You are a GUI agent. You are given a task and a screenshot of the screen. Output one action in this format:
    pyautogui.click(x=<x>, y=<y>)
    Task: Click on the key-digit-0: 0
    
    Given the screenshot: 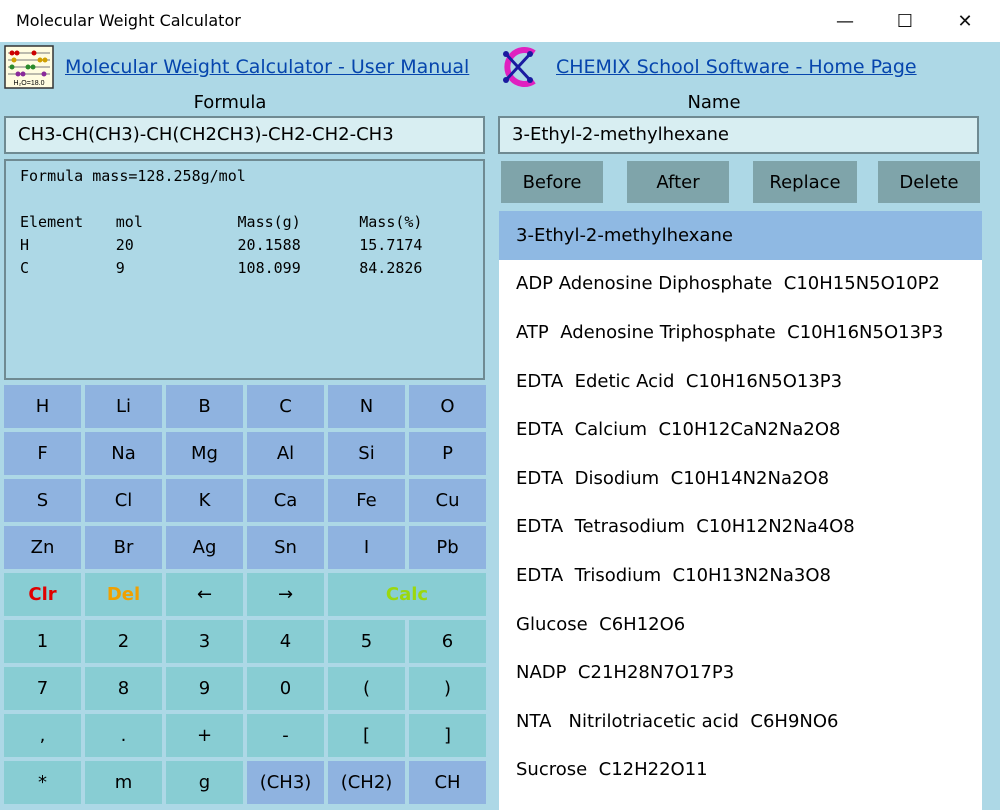 What is the action you would take?
    pyautogui.click(x=285, y=688)
    